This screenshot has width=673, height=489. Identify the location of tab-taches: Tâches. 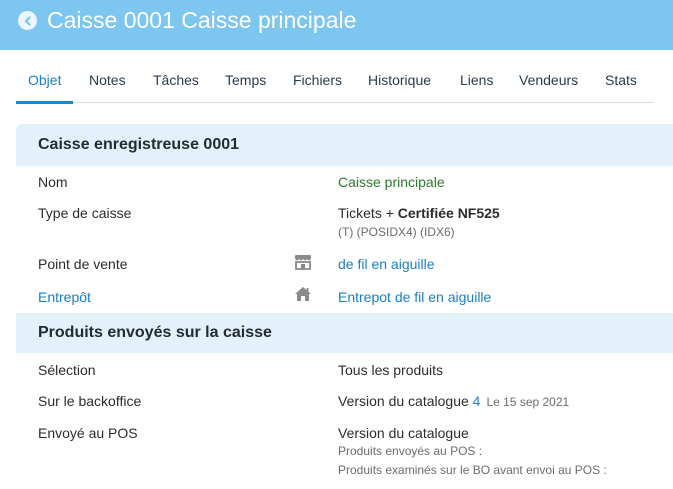
(176, 84).